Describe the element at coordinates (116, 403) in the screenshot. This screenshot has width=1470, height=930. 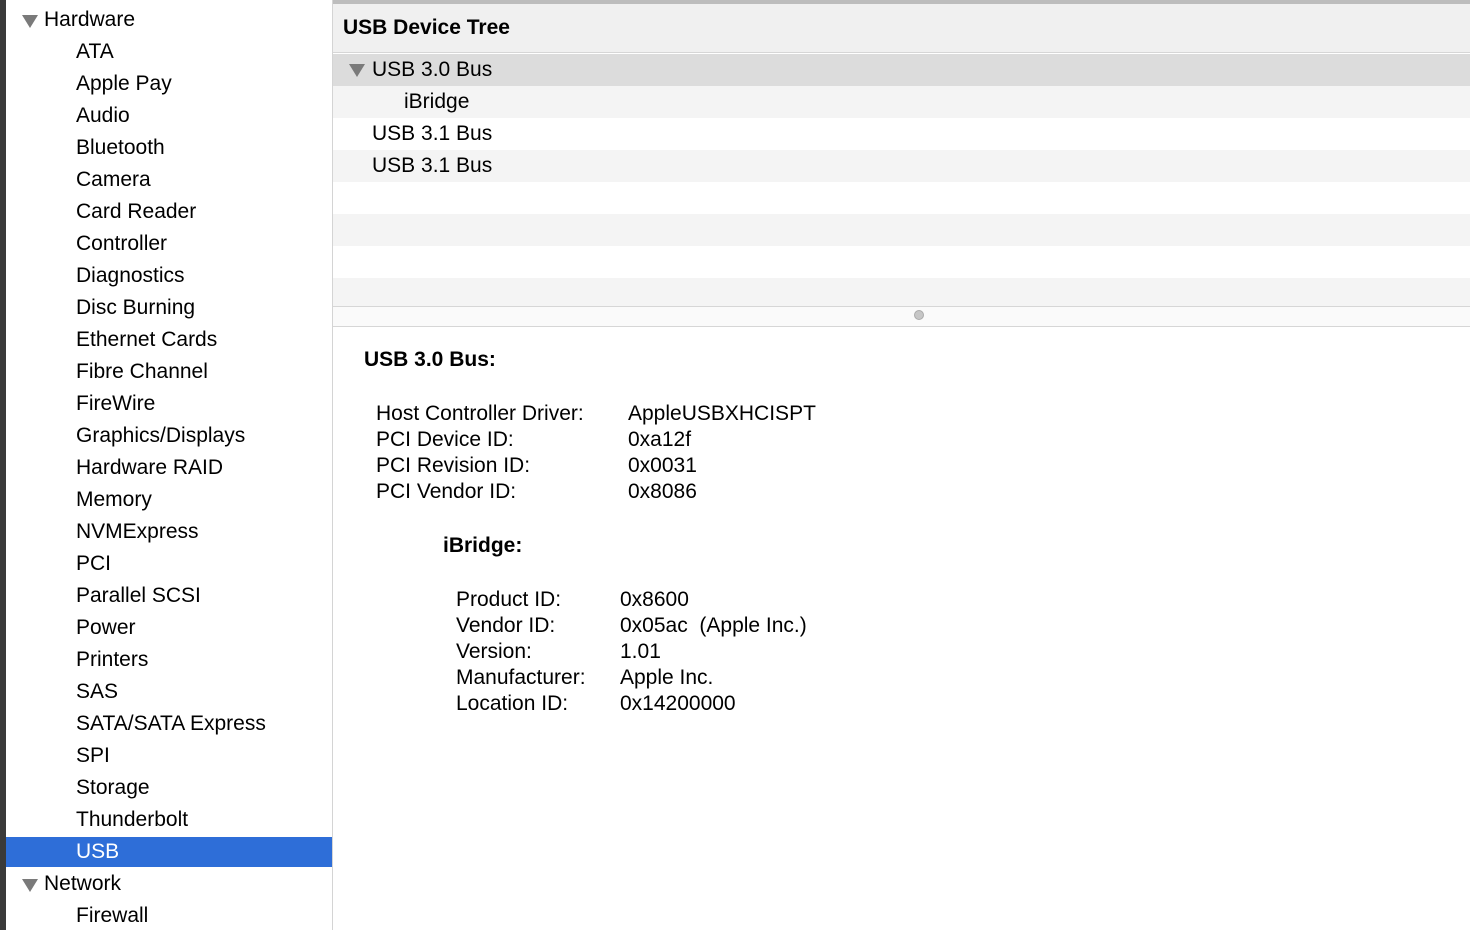
I see `sidebar-item-label: FireWire` at that location.